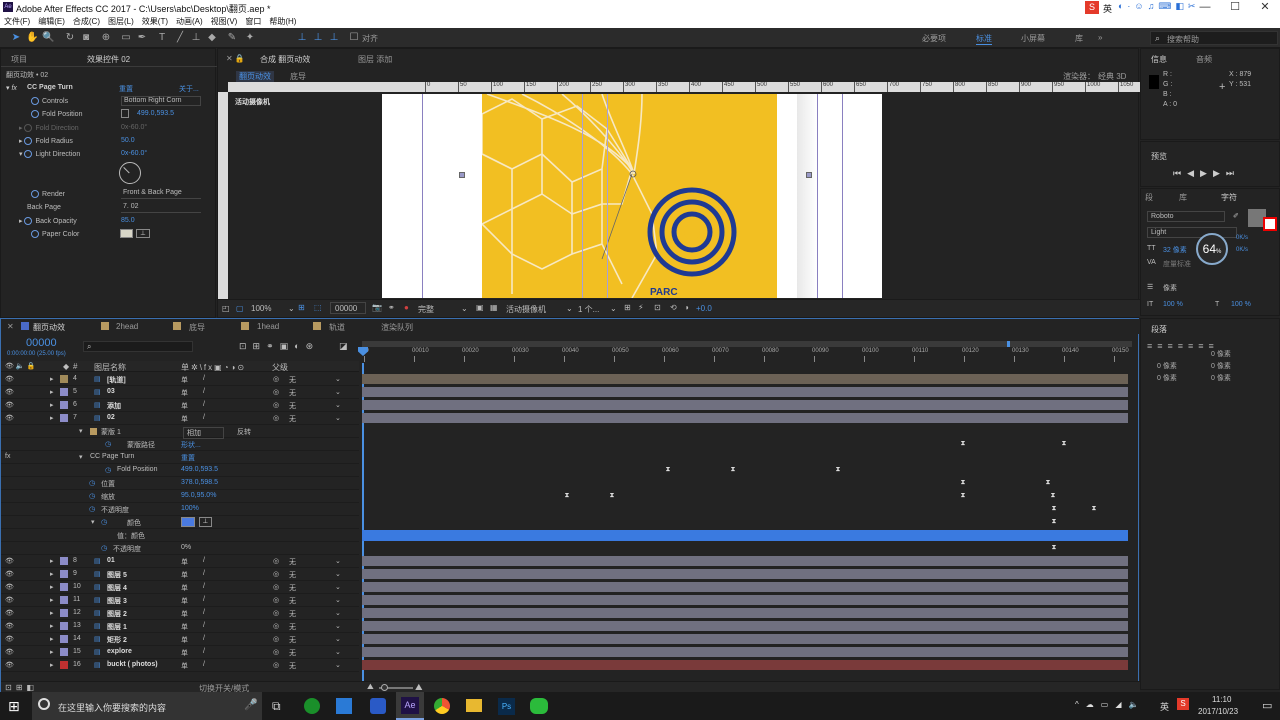  Describe the element at coordinates (337, 327) in the screenshot. I see `timeline-tab-5: 轨道` at that location.